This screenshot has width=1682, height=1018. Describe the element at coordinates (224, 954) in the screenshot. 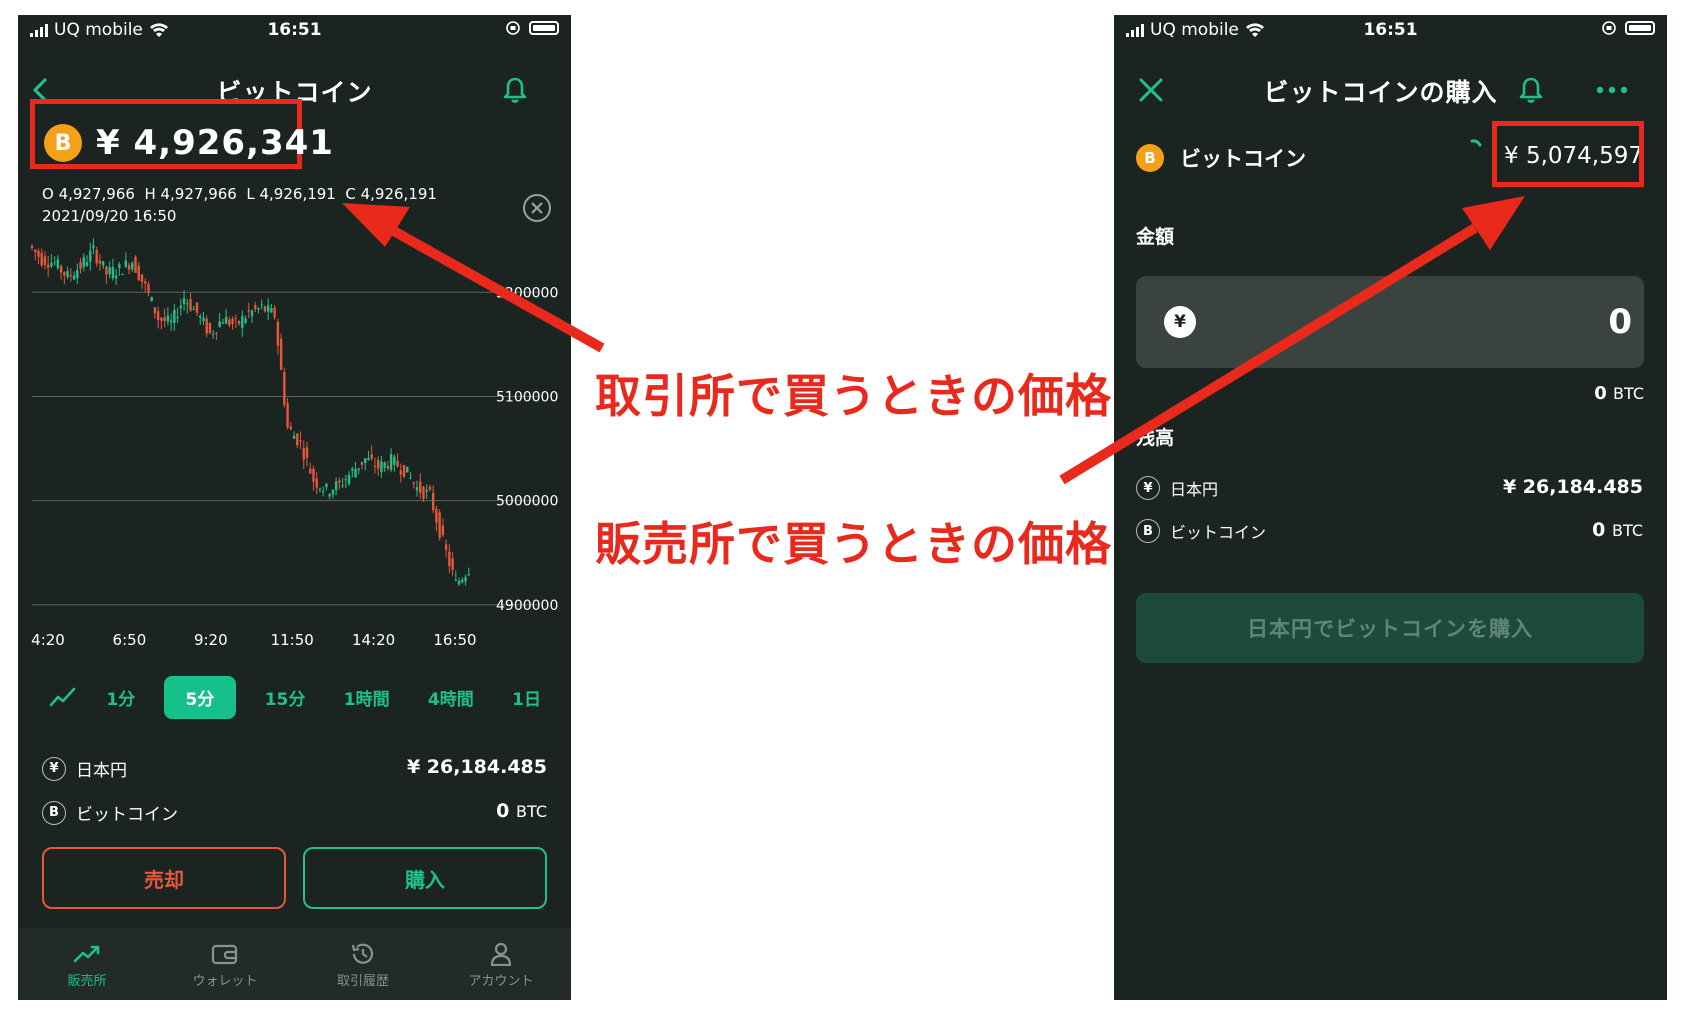

I see `wallet-icon` at that location.